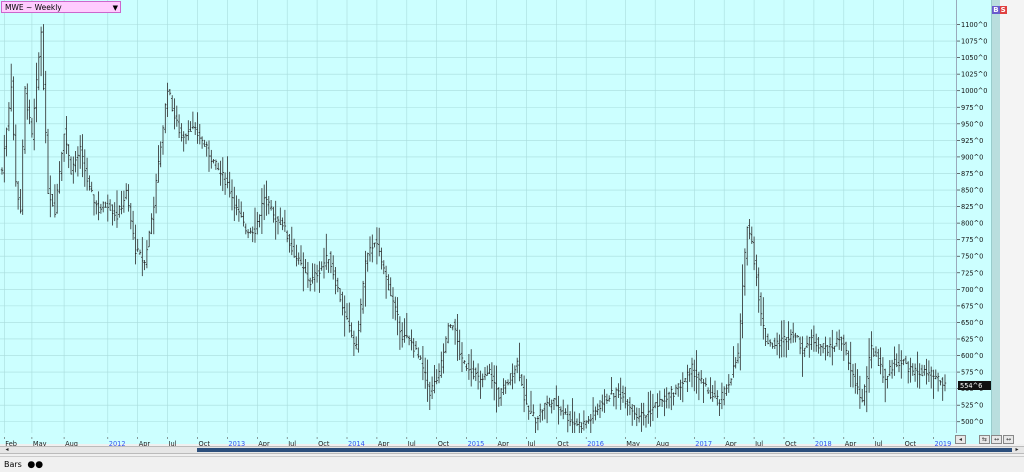  Describe the element at coordinates (61, 7) in the screenshot. I see `symbol-selector: MWE ~ Weekly ▼` at that location.